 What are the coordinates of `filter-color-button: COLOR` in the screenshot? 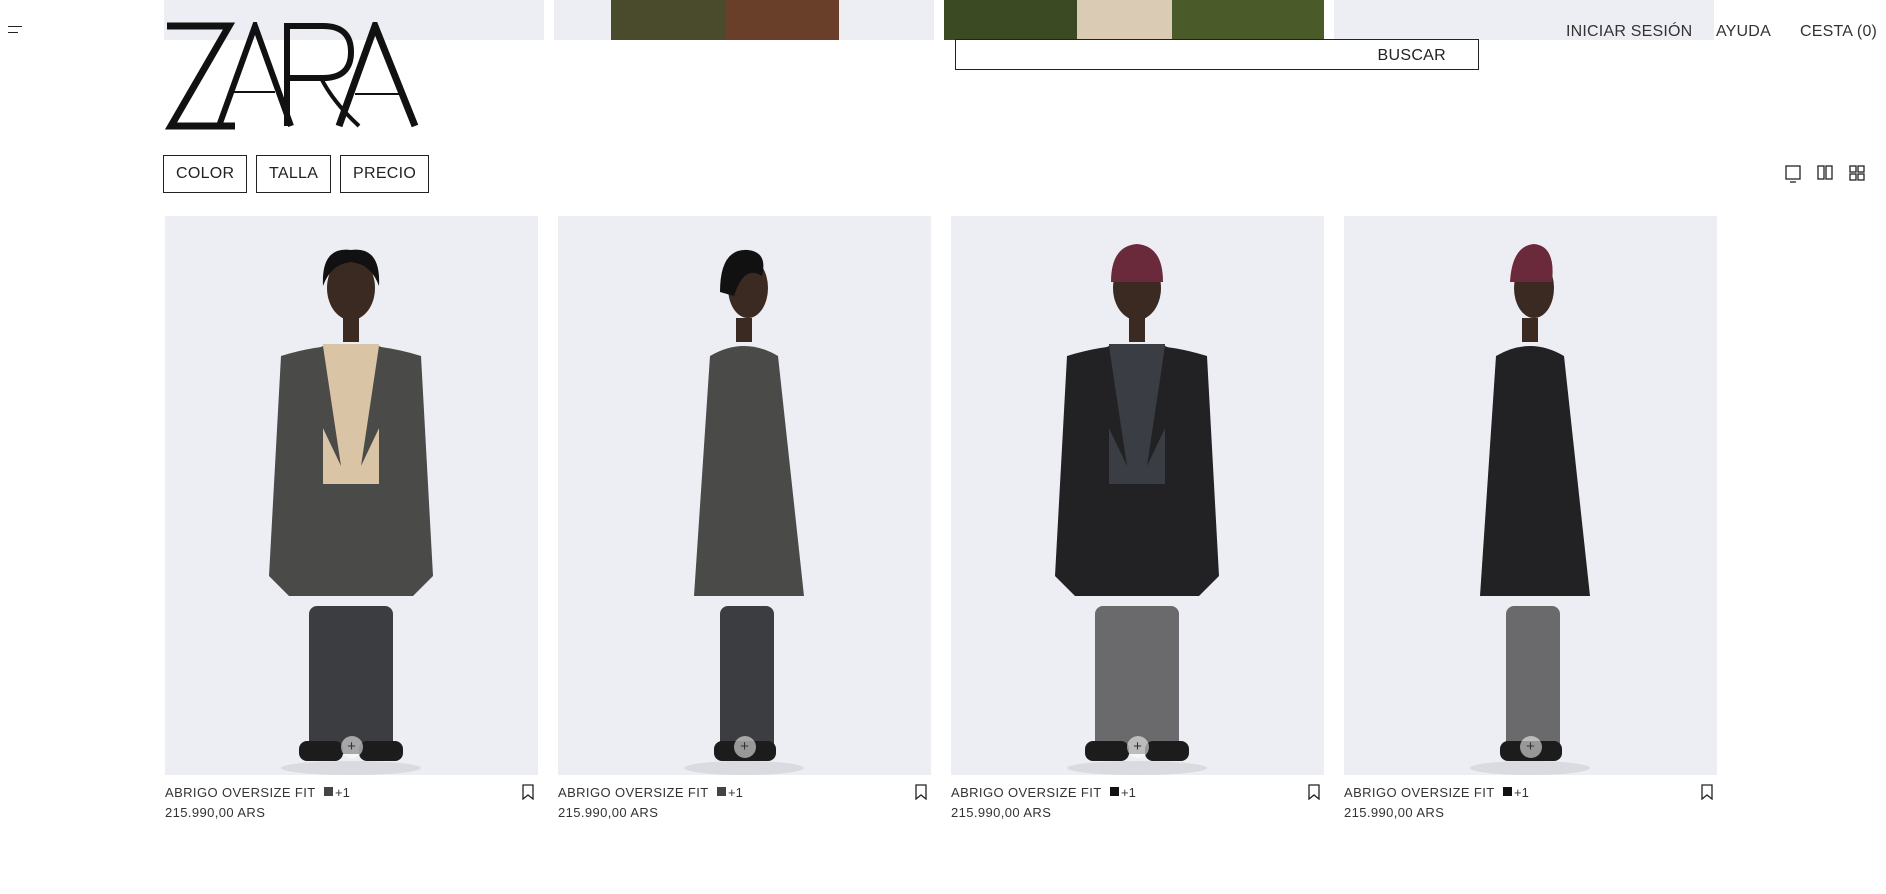 It's located at (205, 174).